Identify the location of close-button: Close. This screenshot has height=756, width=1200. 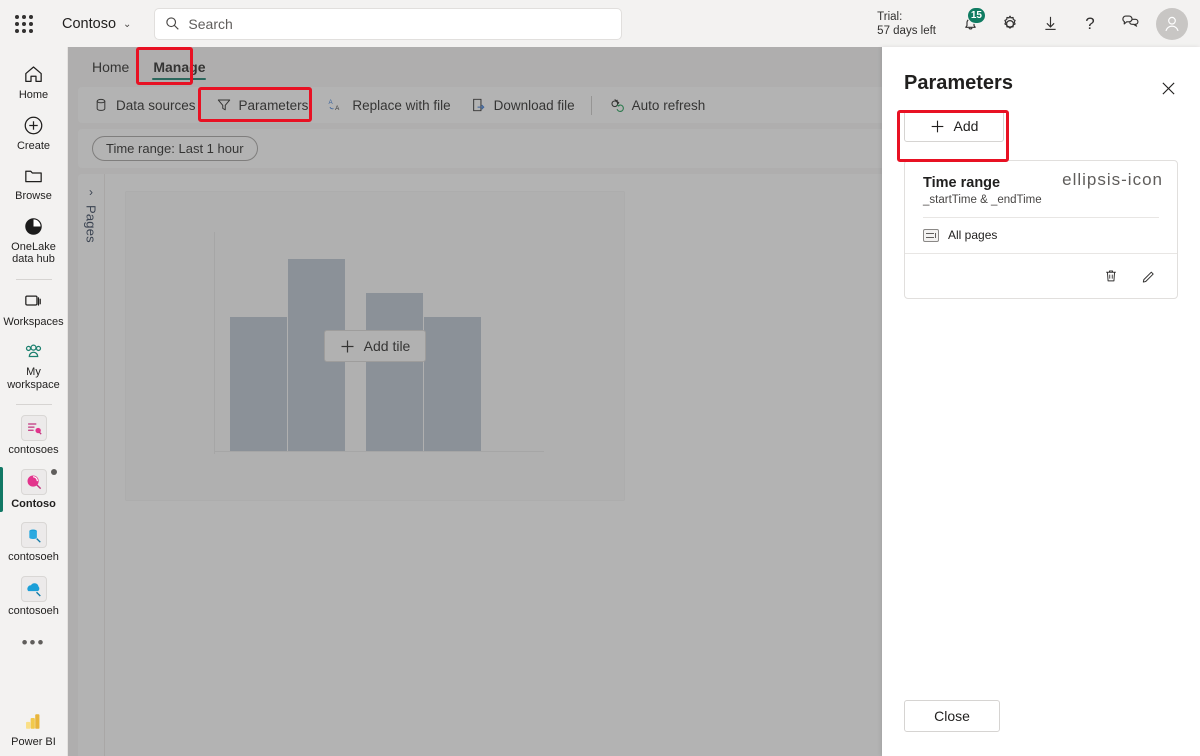
(952, 716).